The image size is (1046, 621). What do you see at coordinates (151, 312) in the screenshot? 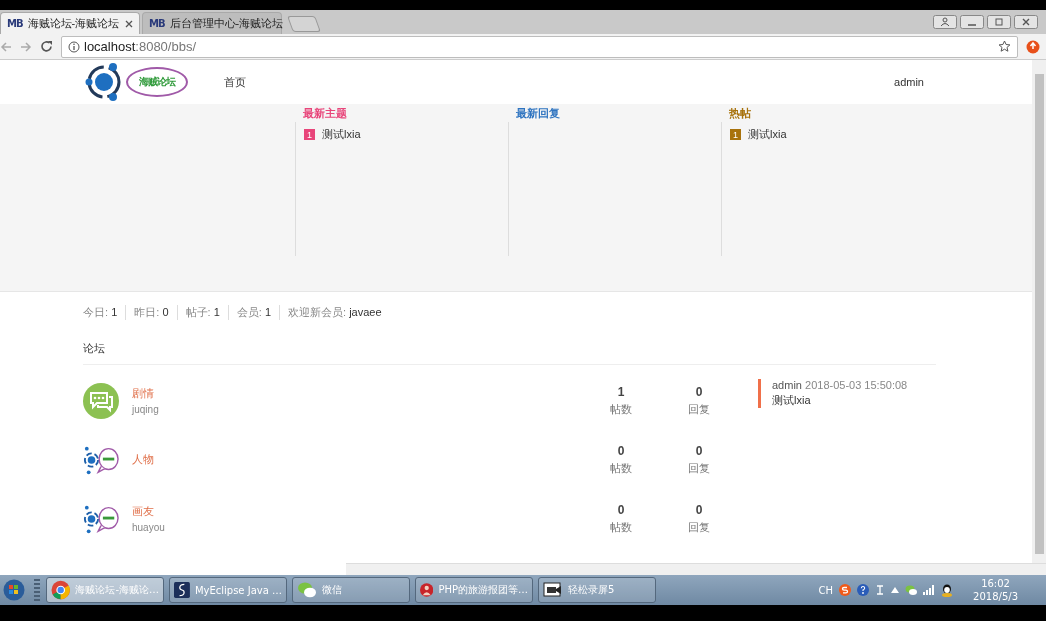
I see `stat-text: 昨日: 0` at bounding box center [151, 312].